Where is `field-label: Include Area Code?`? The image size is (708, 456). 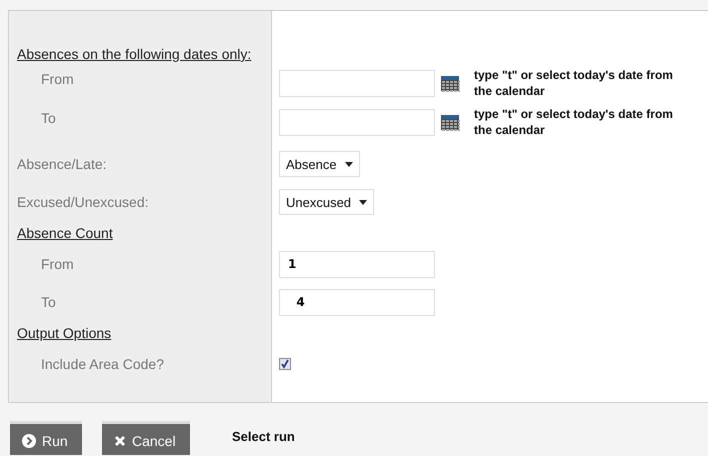 field-label: Include Area Code? is located at coordinates (102, 364).